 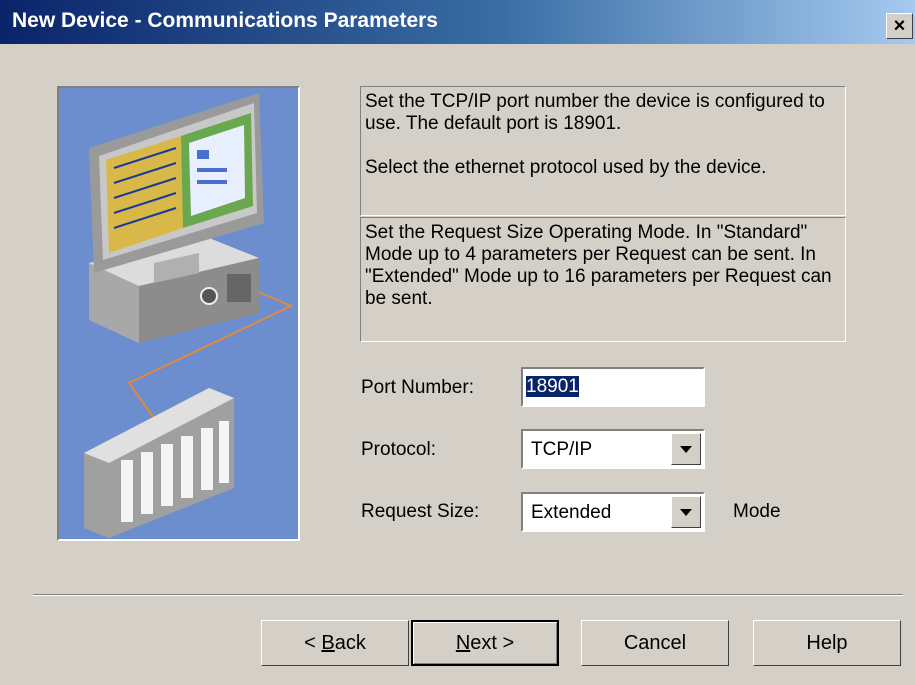 I want to click on computer-connected-to-plc-illustration, so click(x=189, y=315).